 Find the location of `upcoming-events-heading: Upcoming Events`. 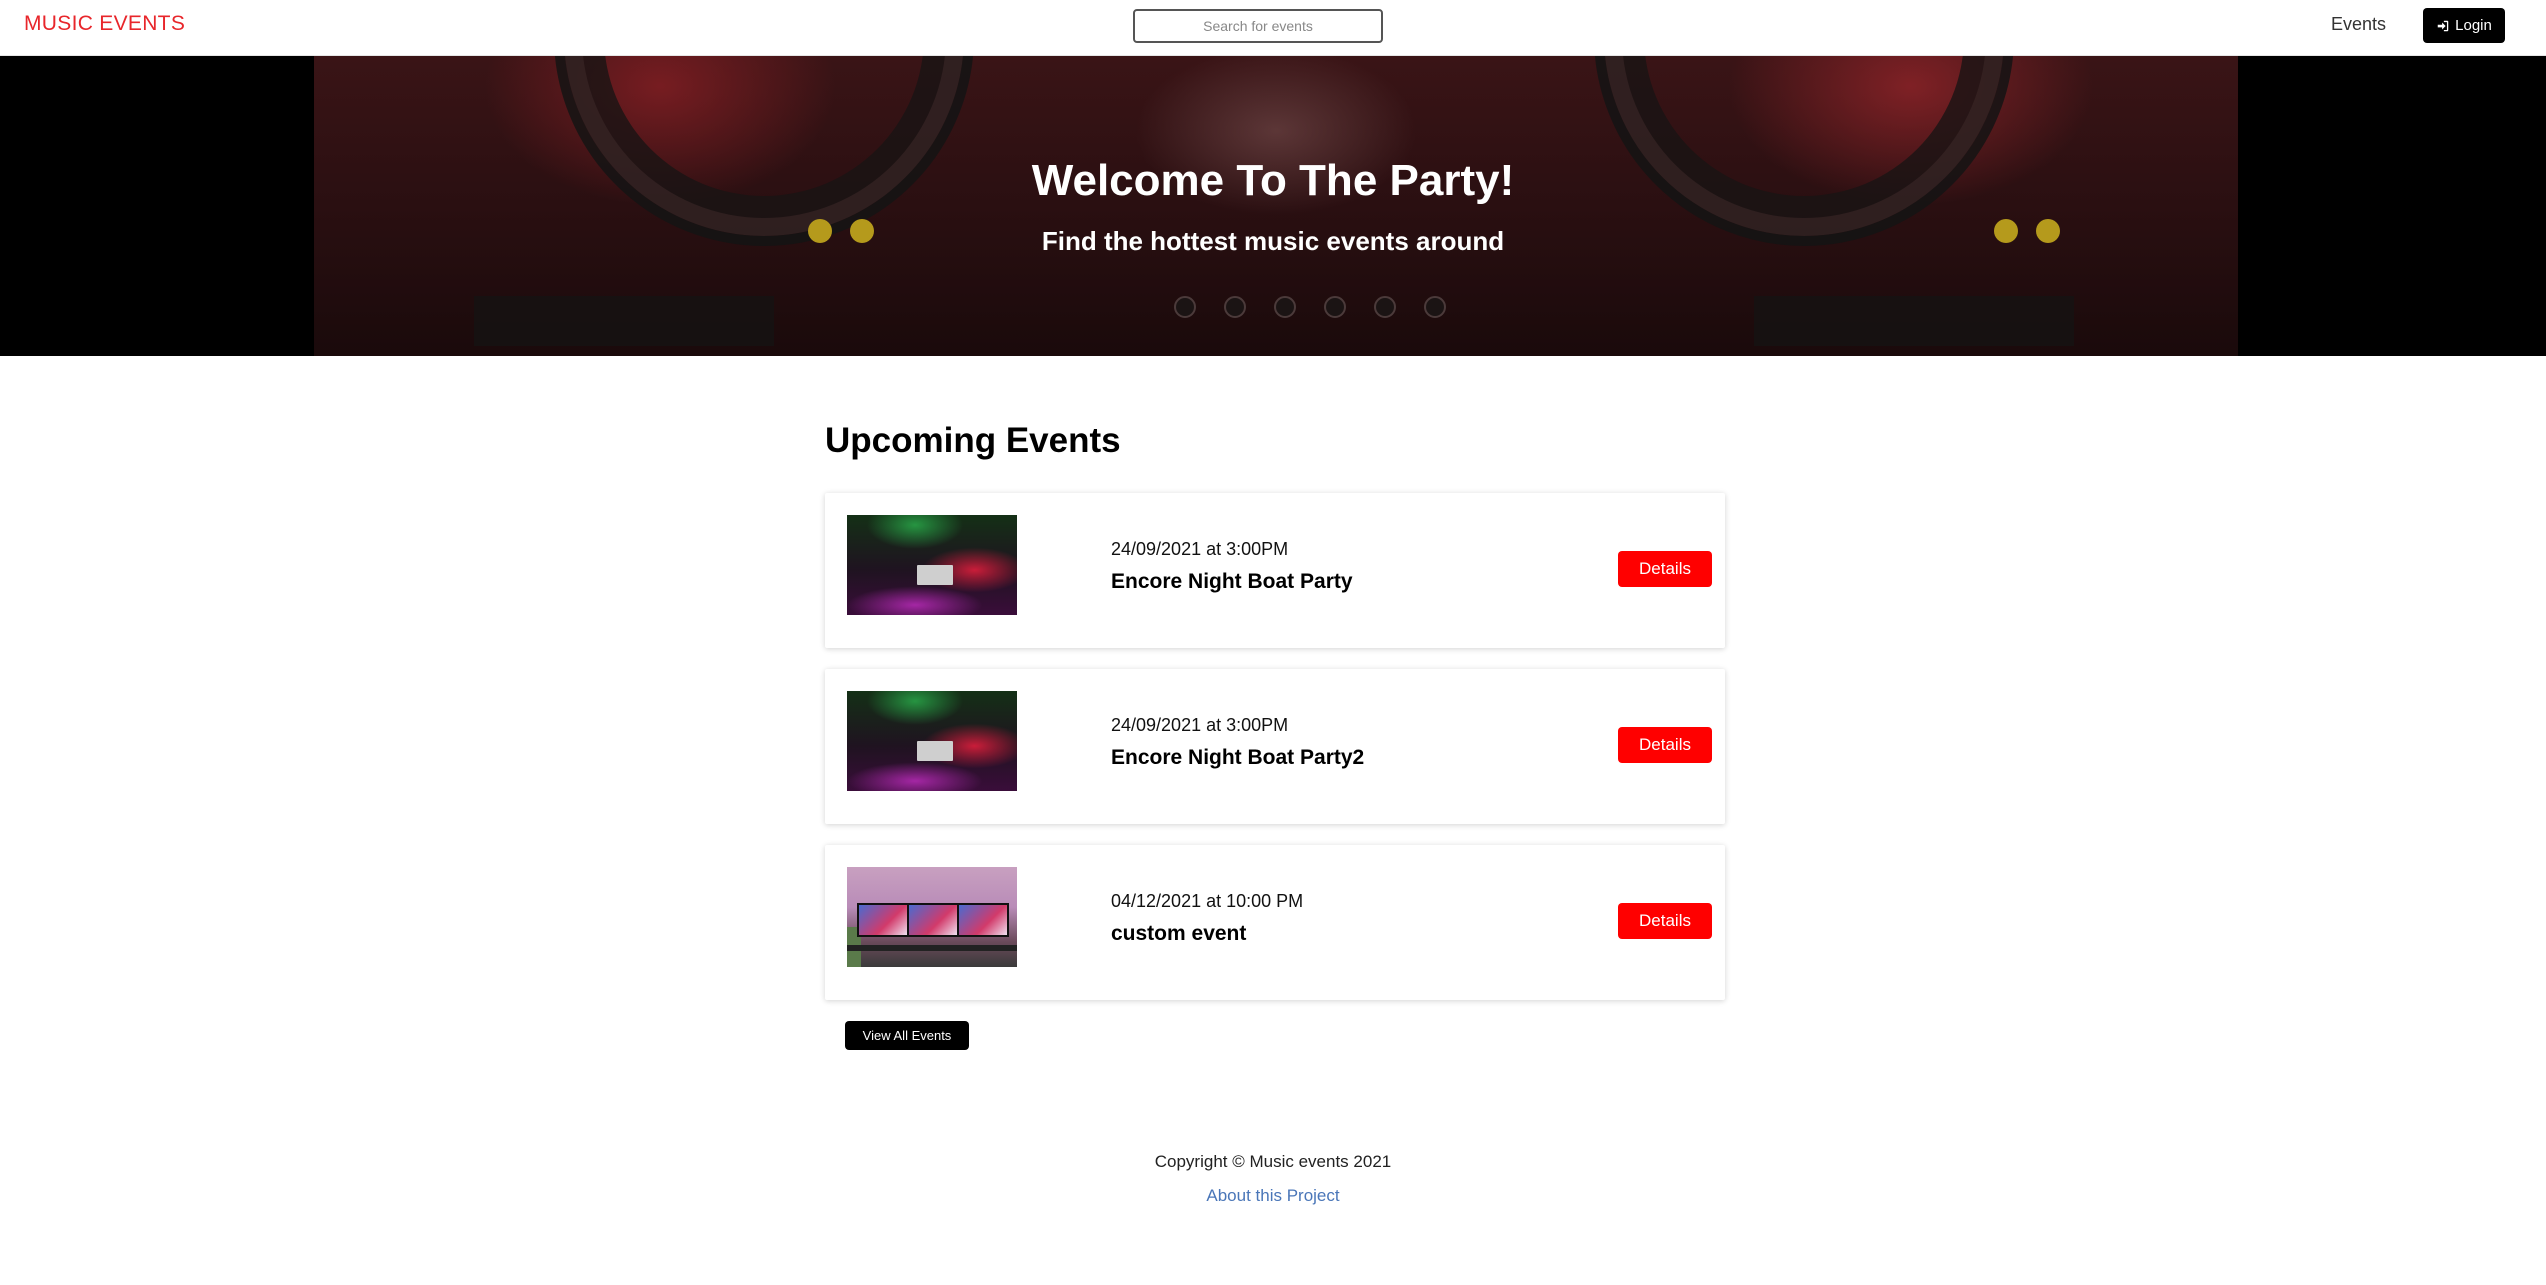

upcoming-events-heading: Upcoming Events is located at coordinates (973, 440).